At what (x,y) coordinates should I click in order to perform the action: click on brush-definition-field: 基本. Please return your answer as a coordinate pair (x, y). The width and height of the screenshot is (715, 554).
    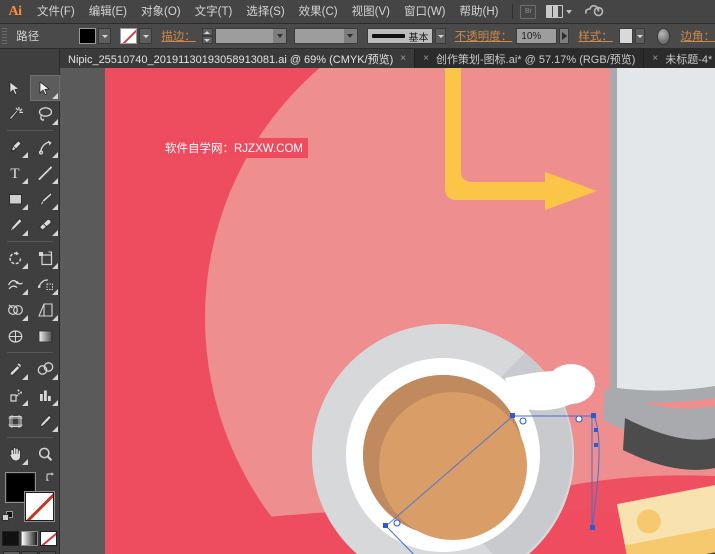
    Looking at the image, I should click on (400, 36).